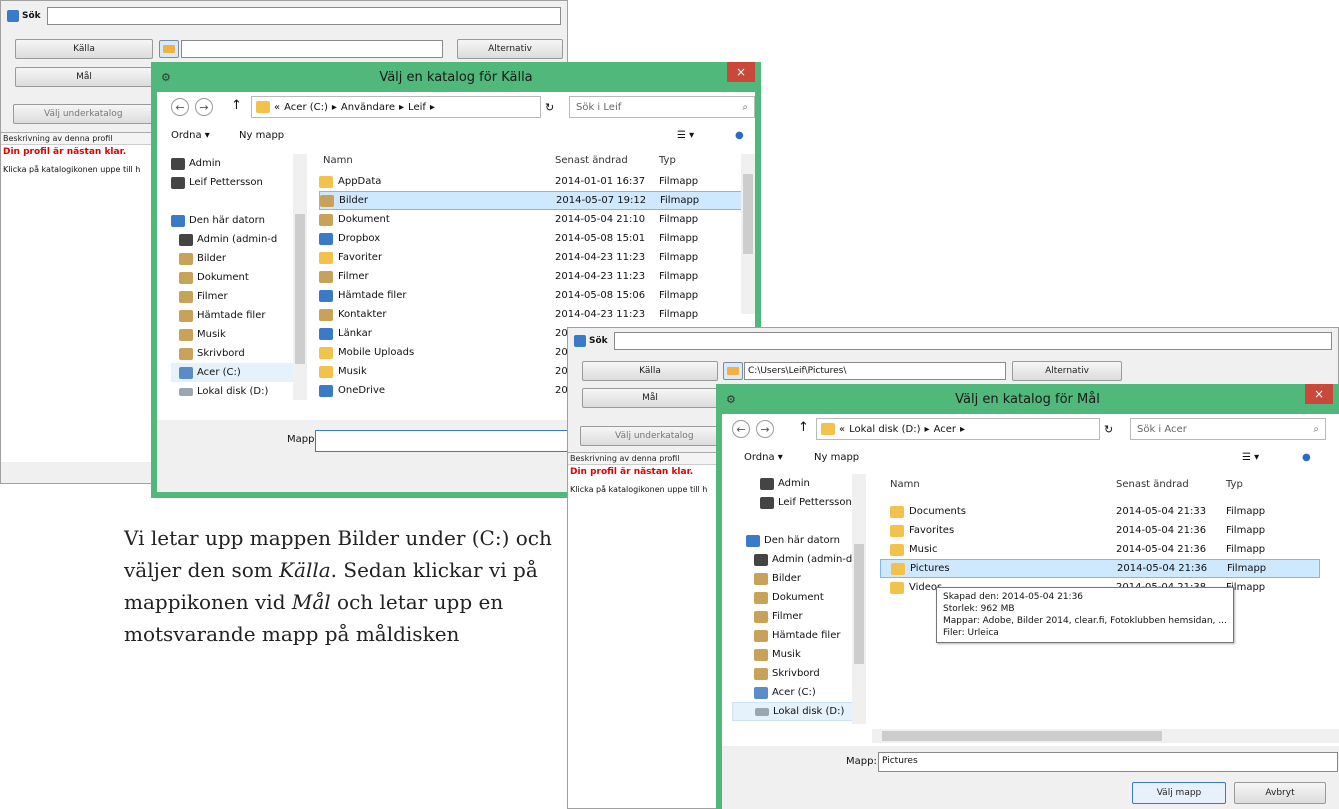  I want to click on breadcrumb-item: Acer, so click(945, 429).